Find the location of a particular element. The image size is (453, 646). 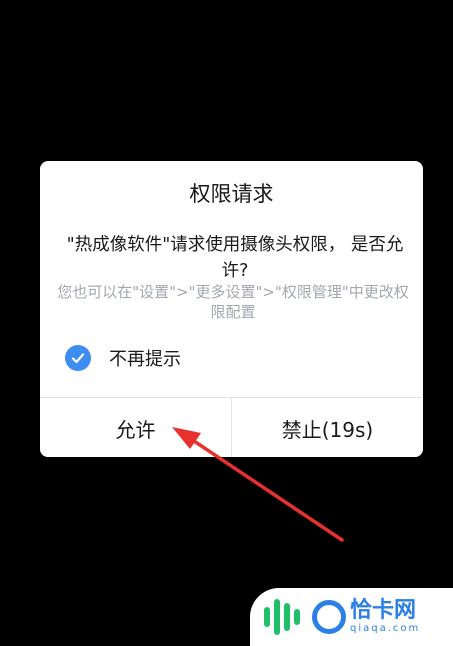

checkbox-label: 不再提示 is located at coordinates (145, 359).